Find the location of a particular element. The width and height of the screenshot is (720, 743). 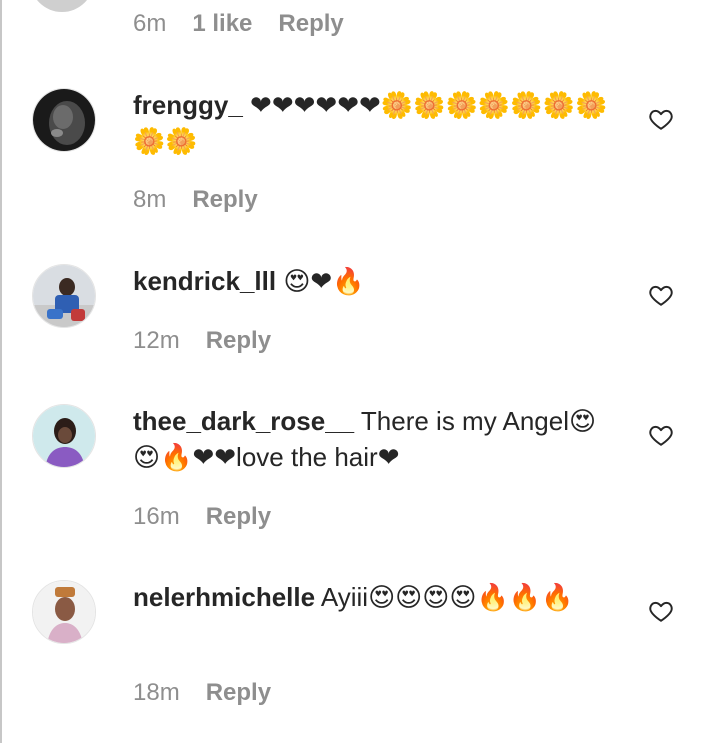

comment-text: Ayiii😍😍😍😍🔥🔥🔥 is located at coordinates (447, 597).